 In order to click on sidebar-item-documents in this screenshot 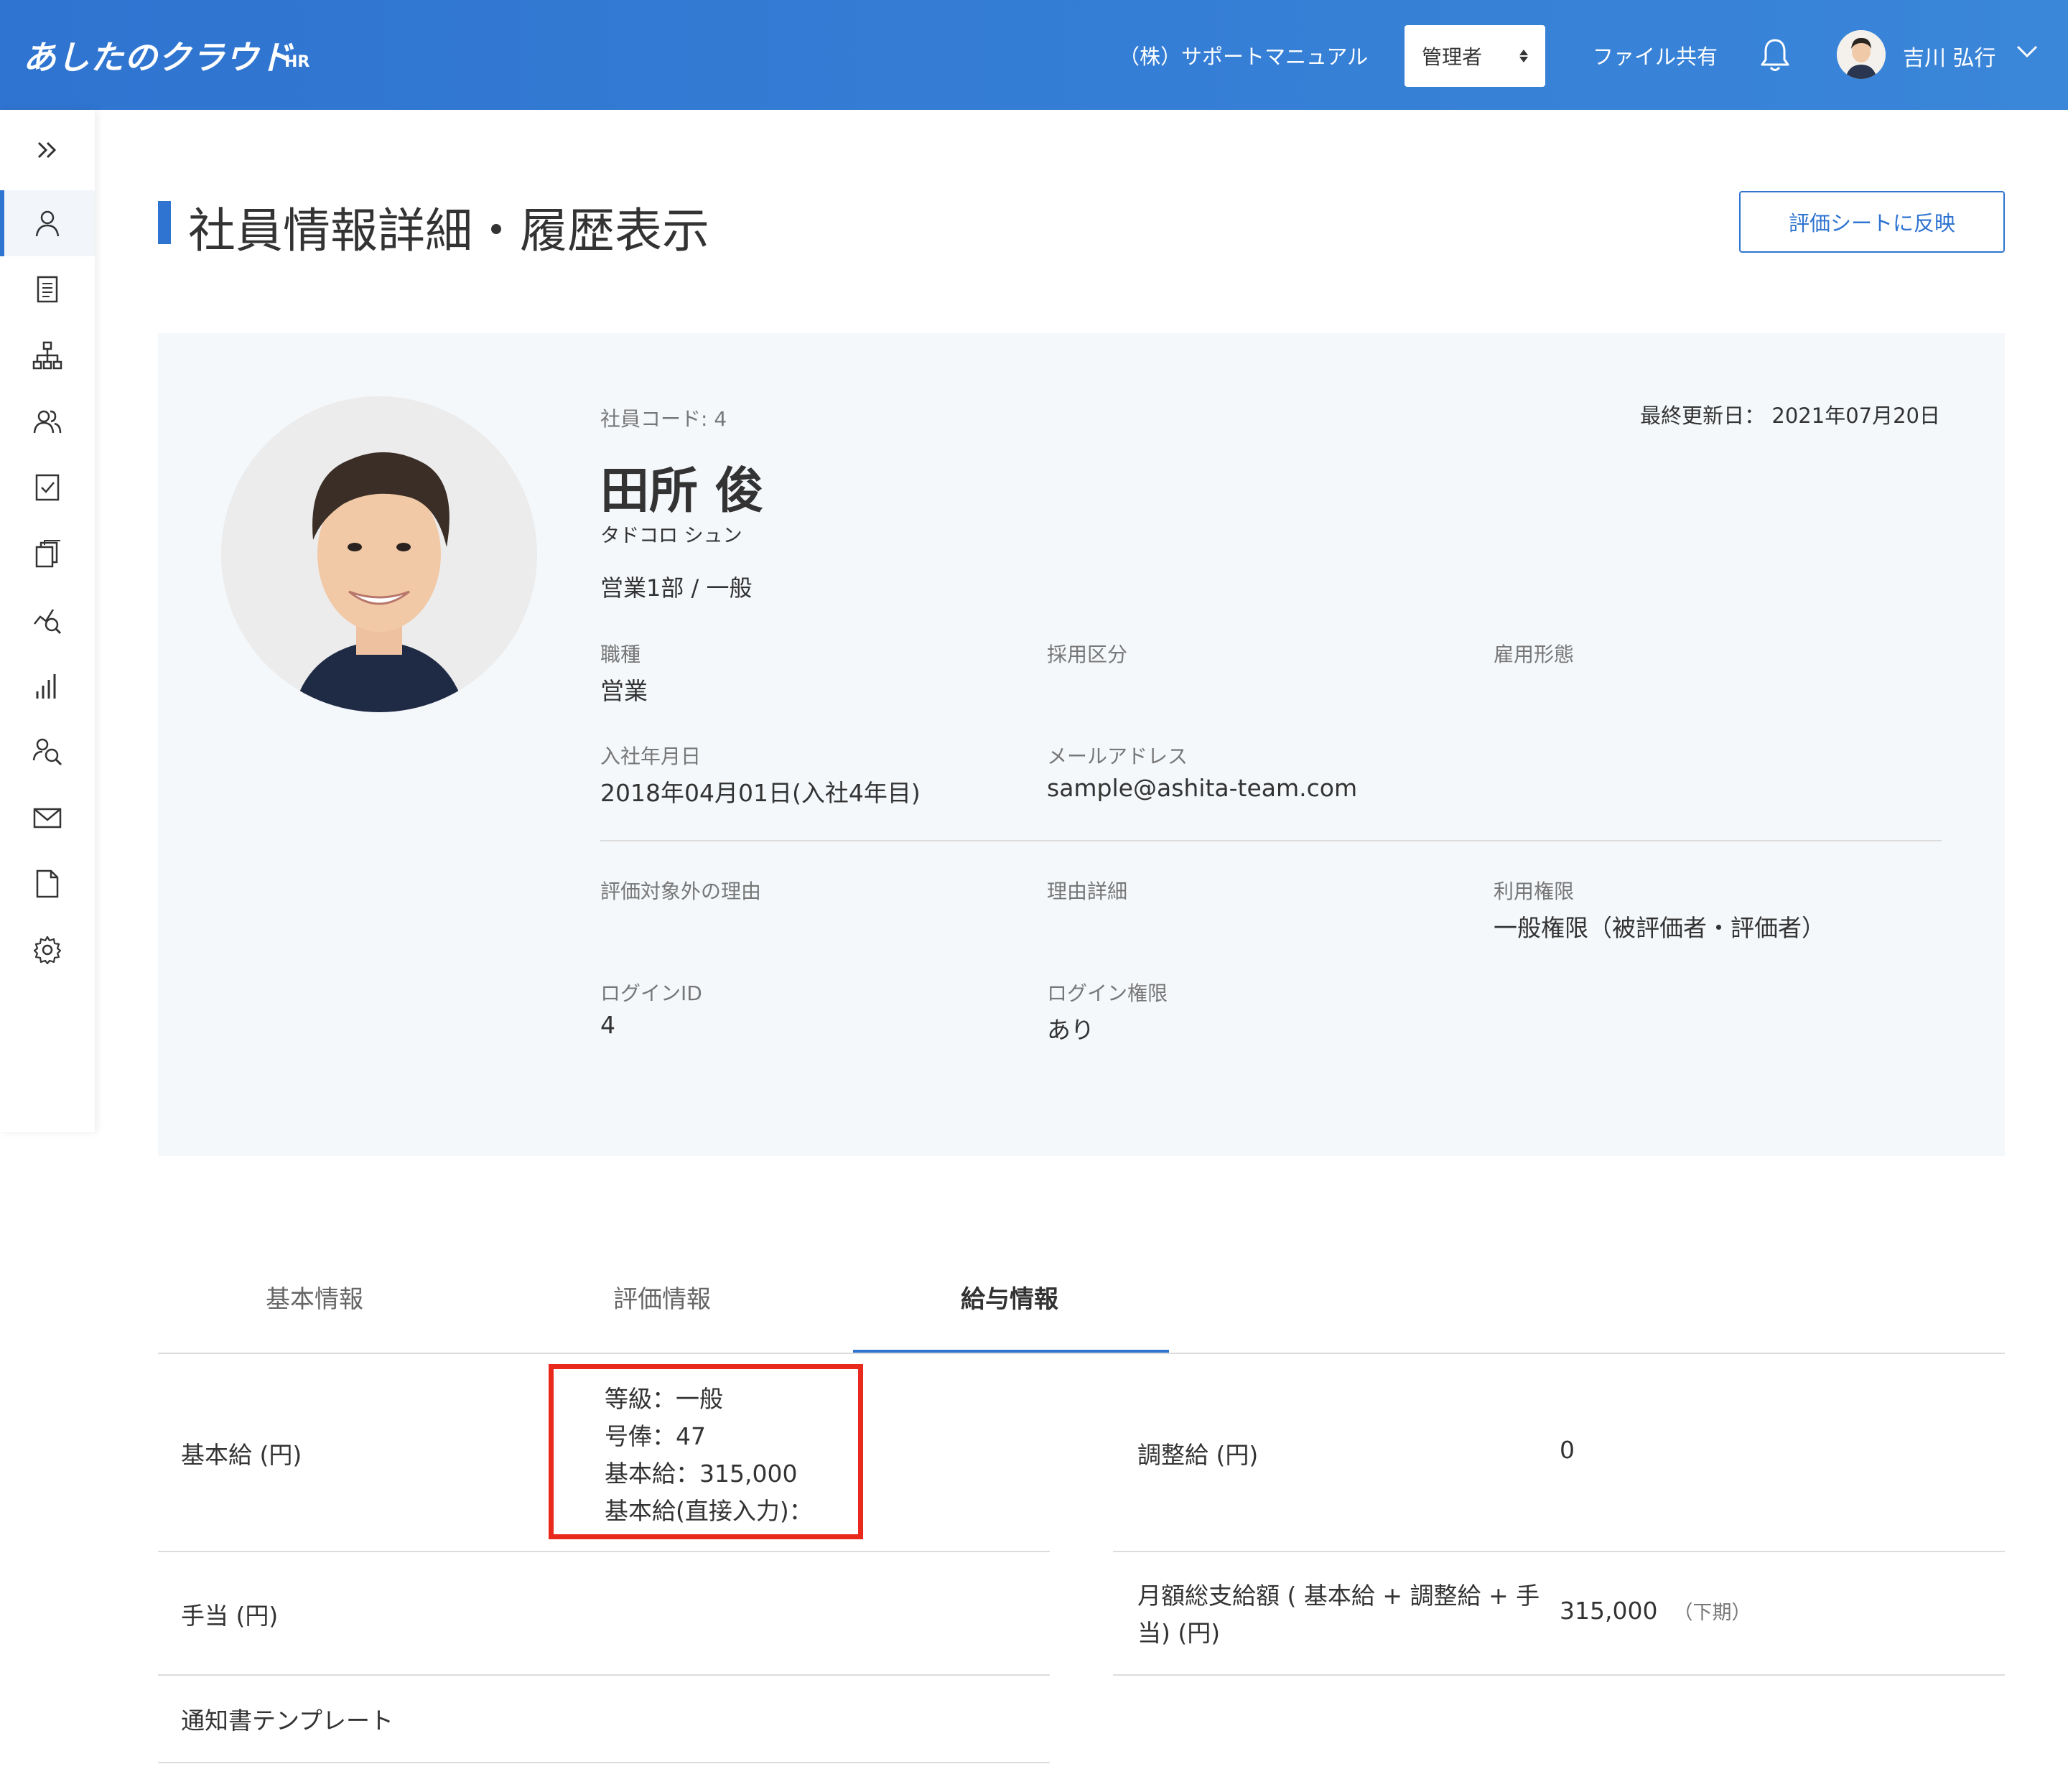, I will do `click(47, 289)`.